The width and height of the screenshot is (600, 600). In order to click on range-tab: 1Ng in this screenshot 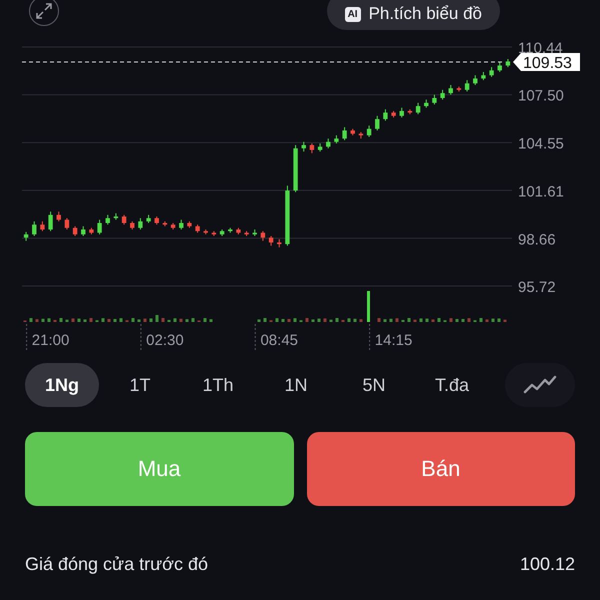, I will do `click(62, 385)`.